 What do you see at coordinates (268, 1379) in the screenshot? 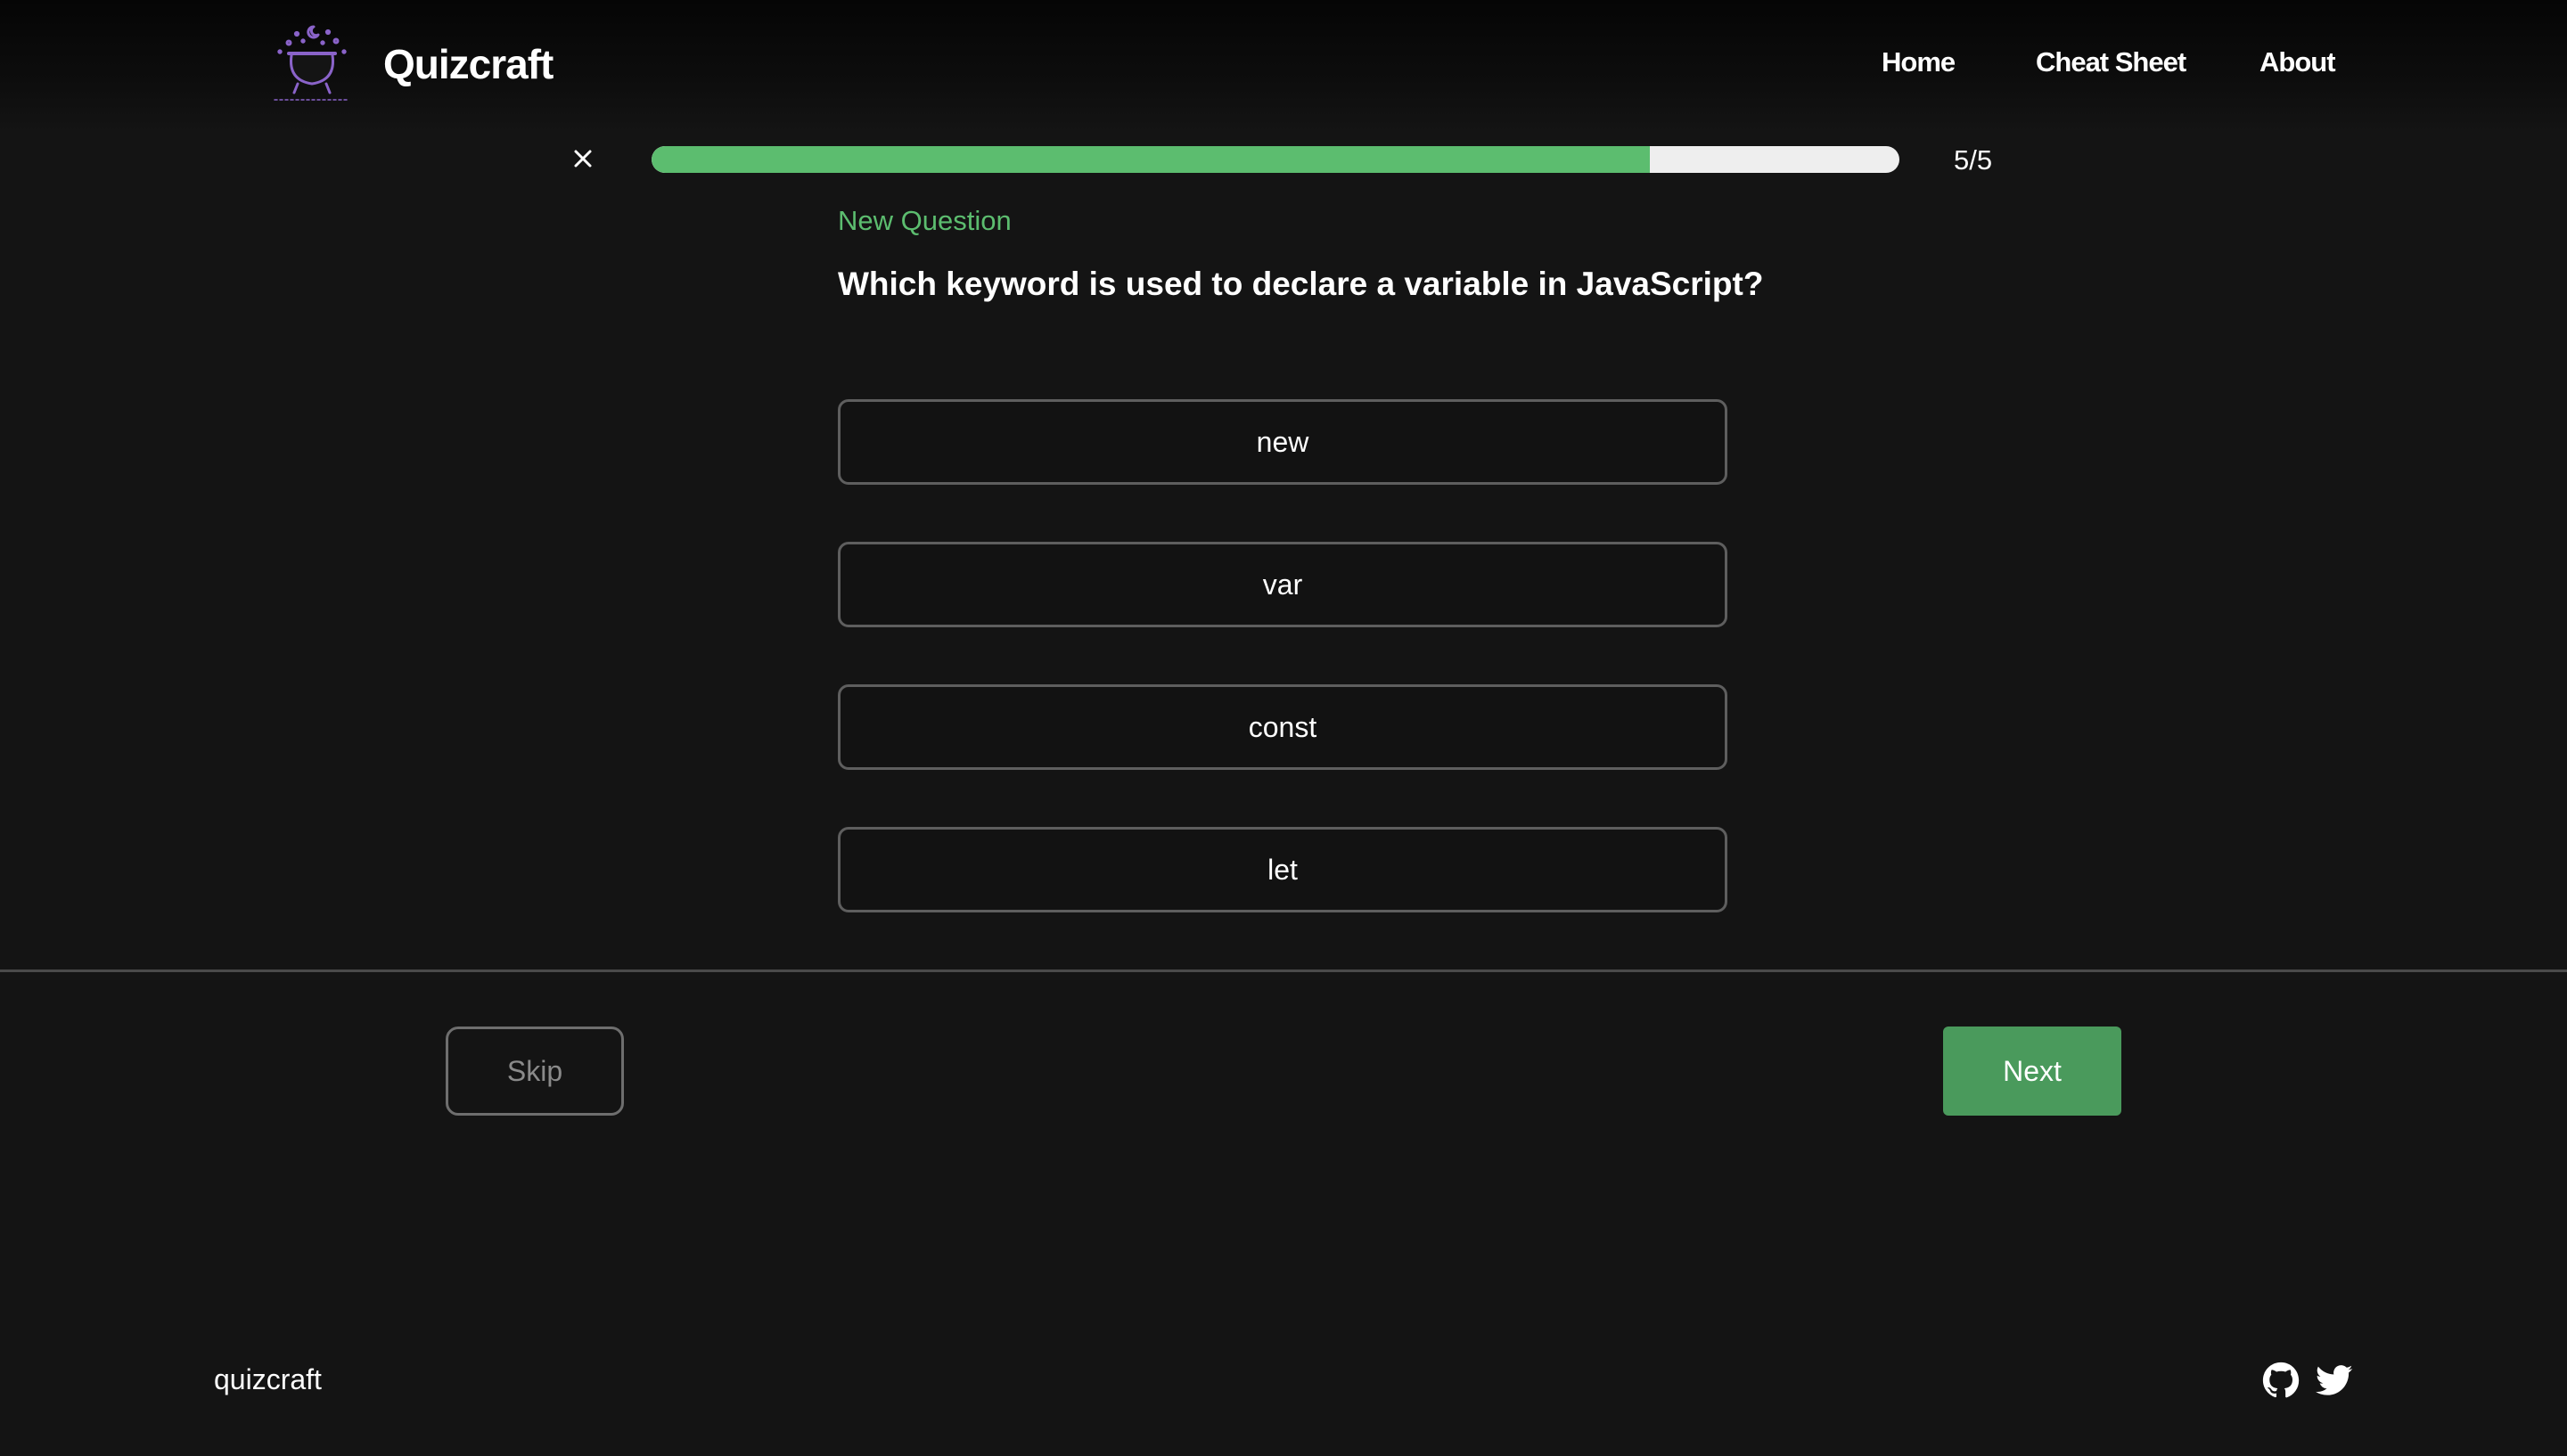
I see `footer-brand: quizcraft` at bounding box center [268, 1379].